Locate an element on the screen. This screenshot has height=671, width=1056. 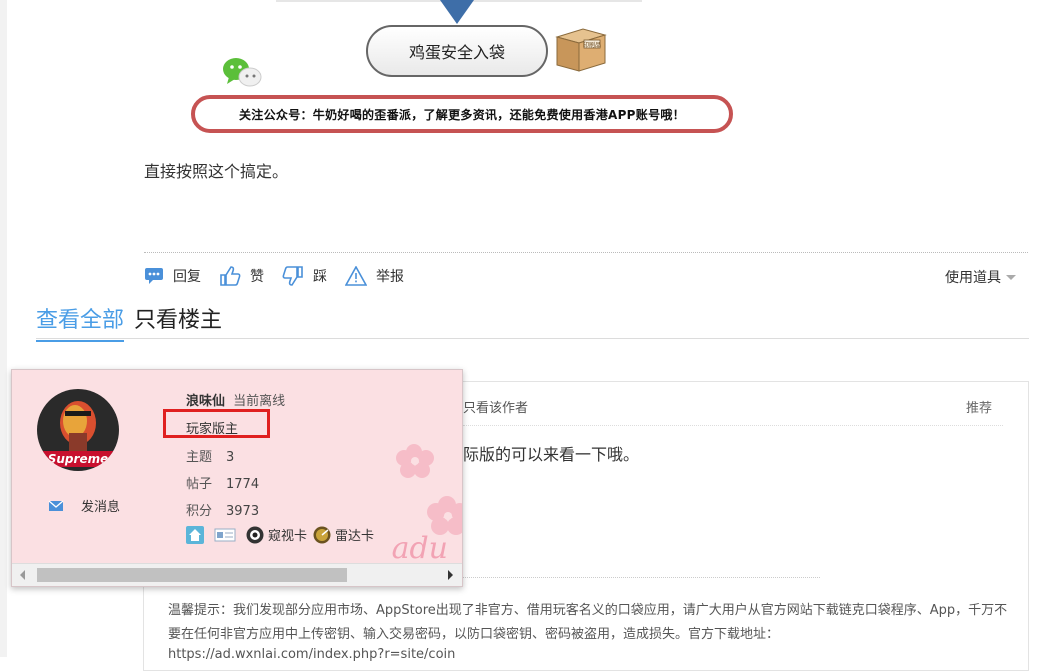
stat-topics: 主题 3 is located at coordinates (210, 455).